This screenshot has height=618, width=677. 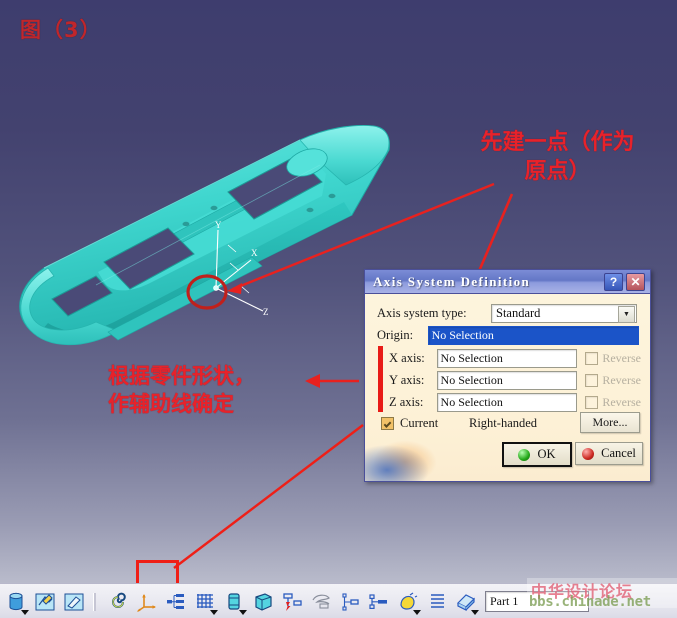 What do you see at coordinates (407, 357) in the screenshot?
I see `x-axis-label: X axis:` at bounding box center [407, 357].